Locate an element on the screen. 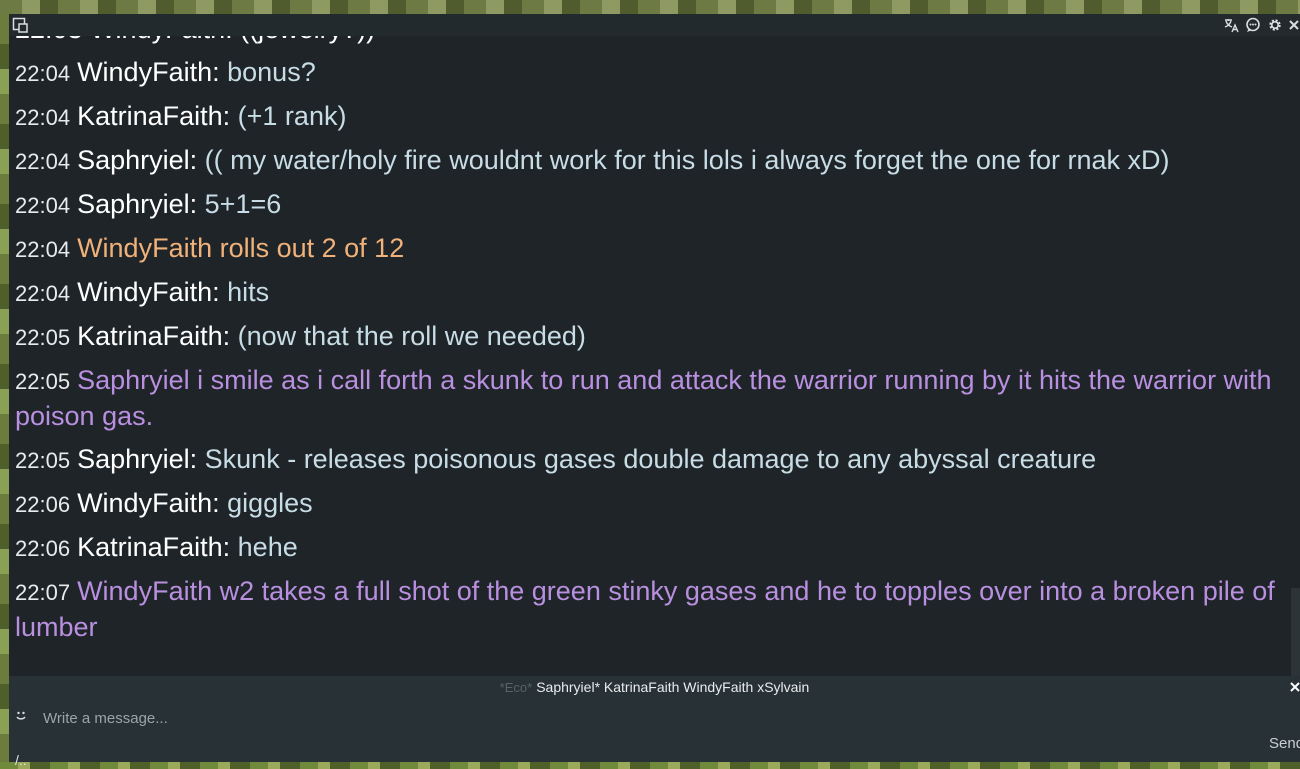  message-text: (now that the roll we needed) is located at coordinates (411, 336).